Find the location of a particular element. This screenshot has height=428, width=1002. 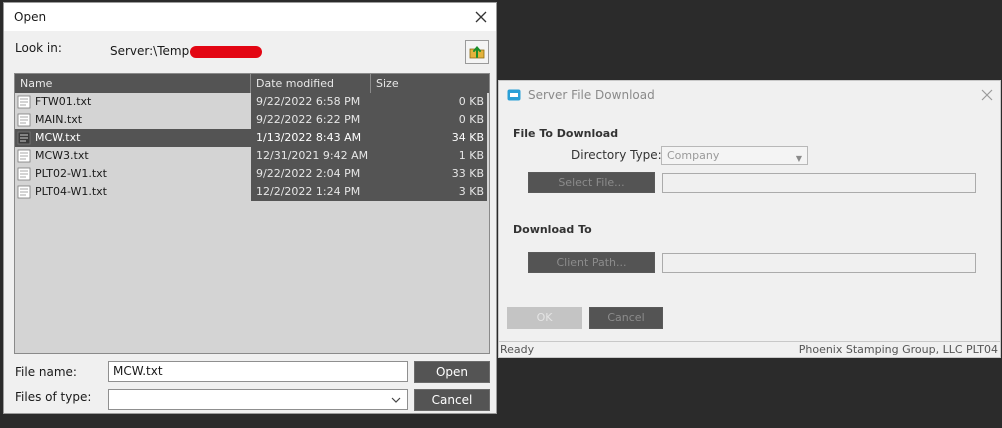

files-of-type-select is located at coordinates (258, 399).